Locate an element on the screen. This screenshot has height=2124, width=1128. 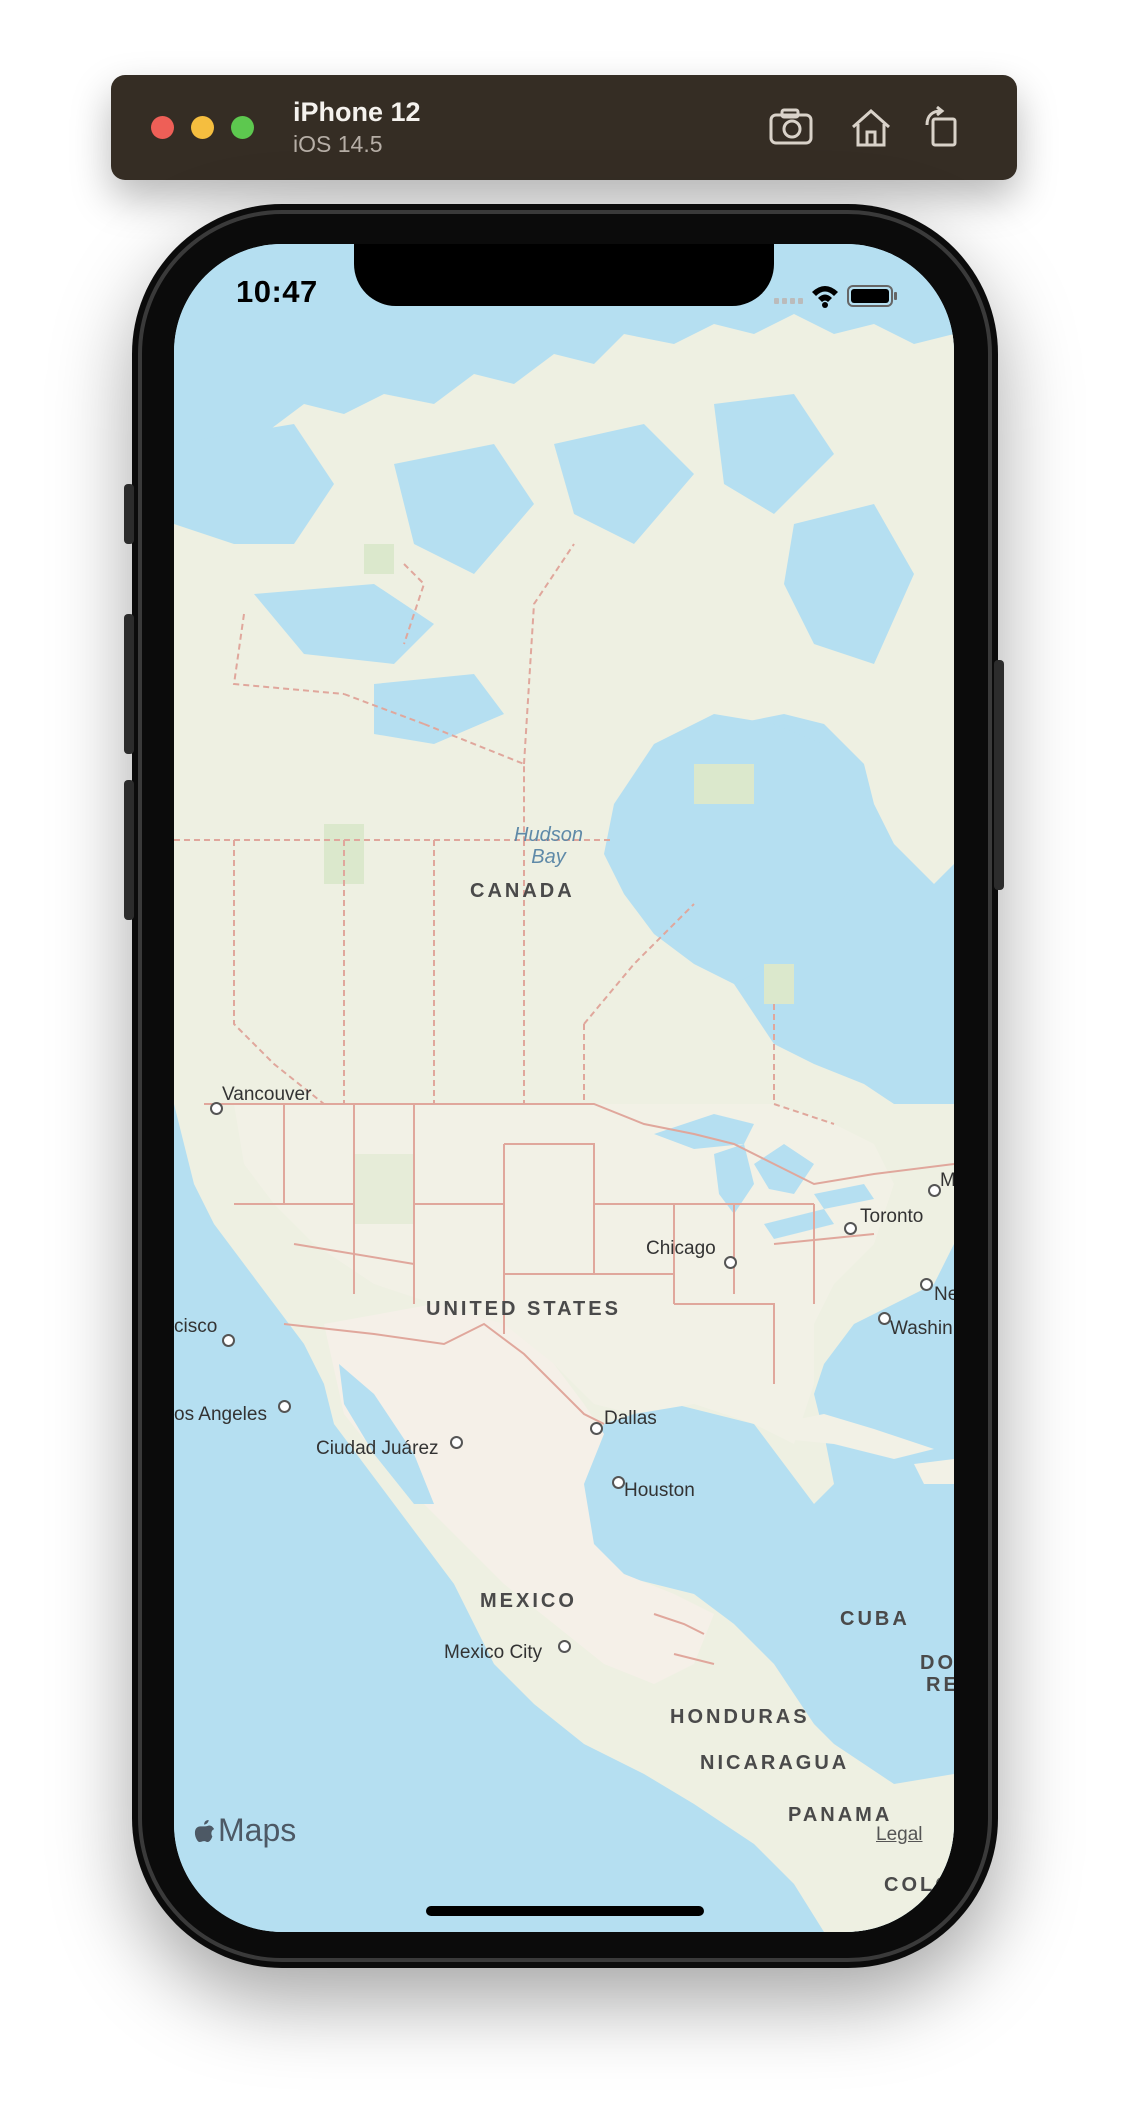
home-icon is located at coordinates (871, 127).